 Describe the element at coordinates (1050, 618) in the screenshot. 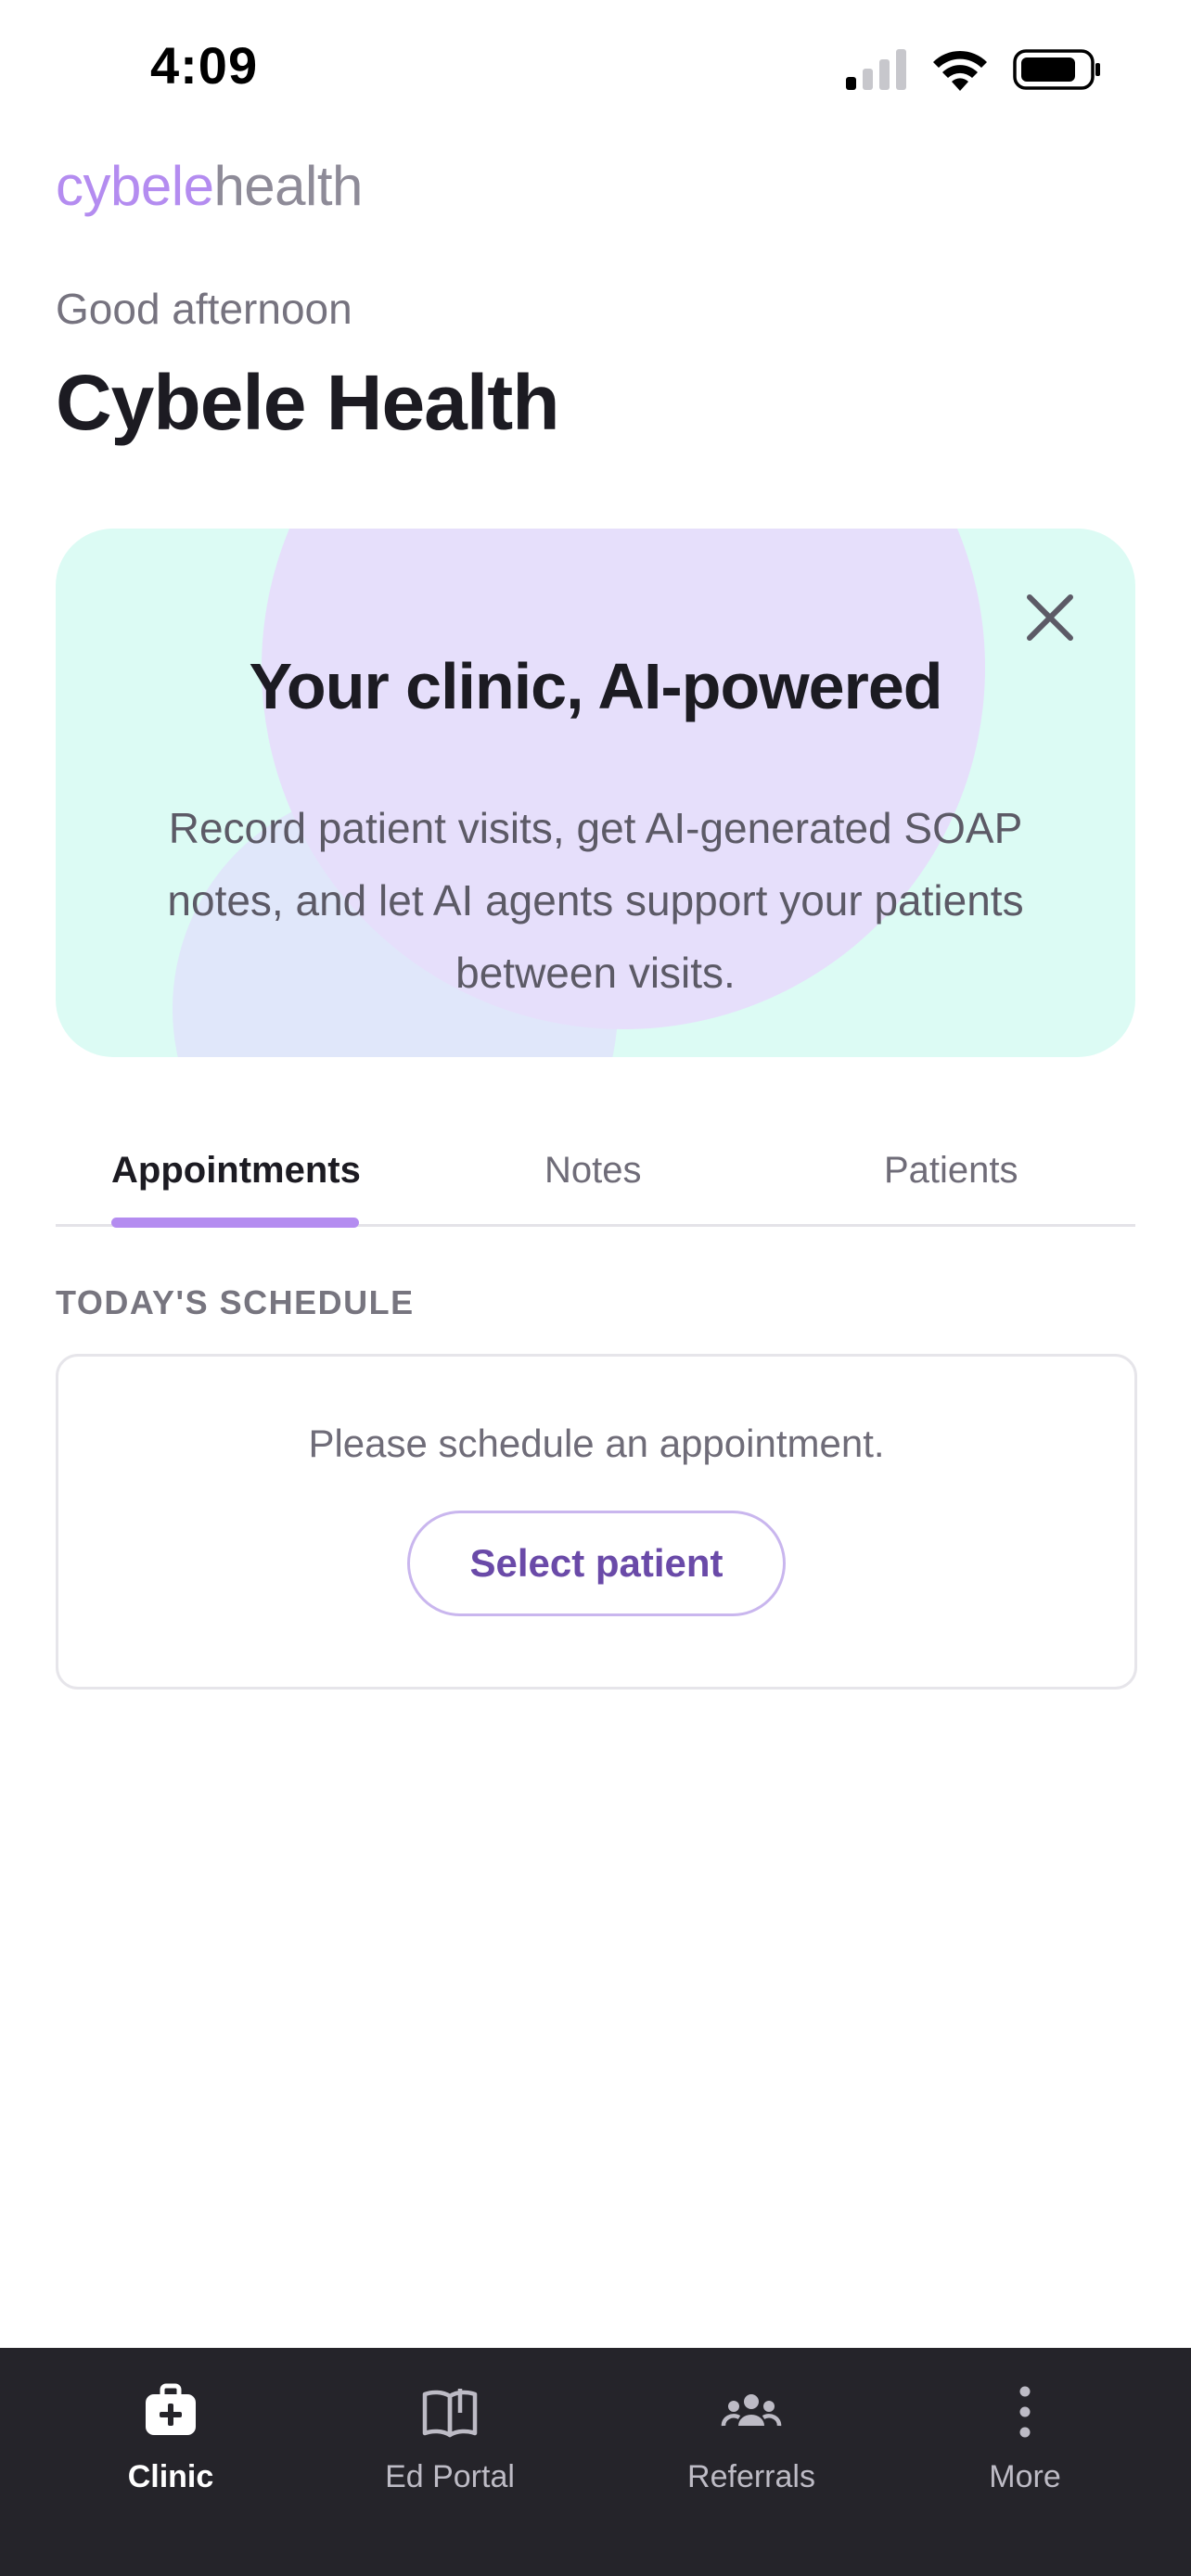

I see `close-icon` at that location.